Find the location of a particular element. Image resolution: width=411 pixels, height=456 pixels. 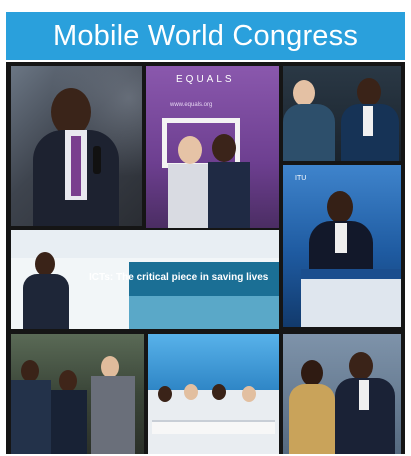

group-meeting-photo is located at coordinates (77, 394).